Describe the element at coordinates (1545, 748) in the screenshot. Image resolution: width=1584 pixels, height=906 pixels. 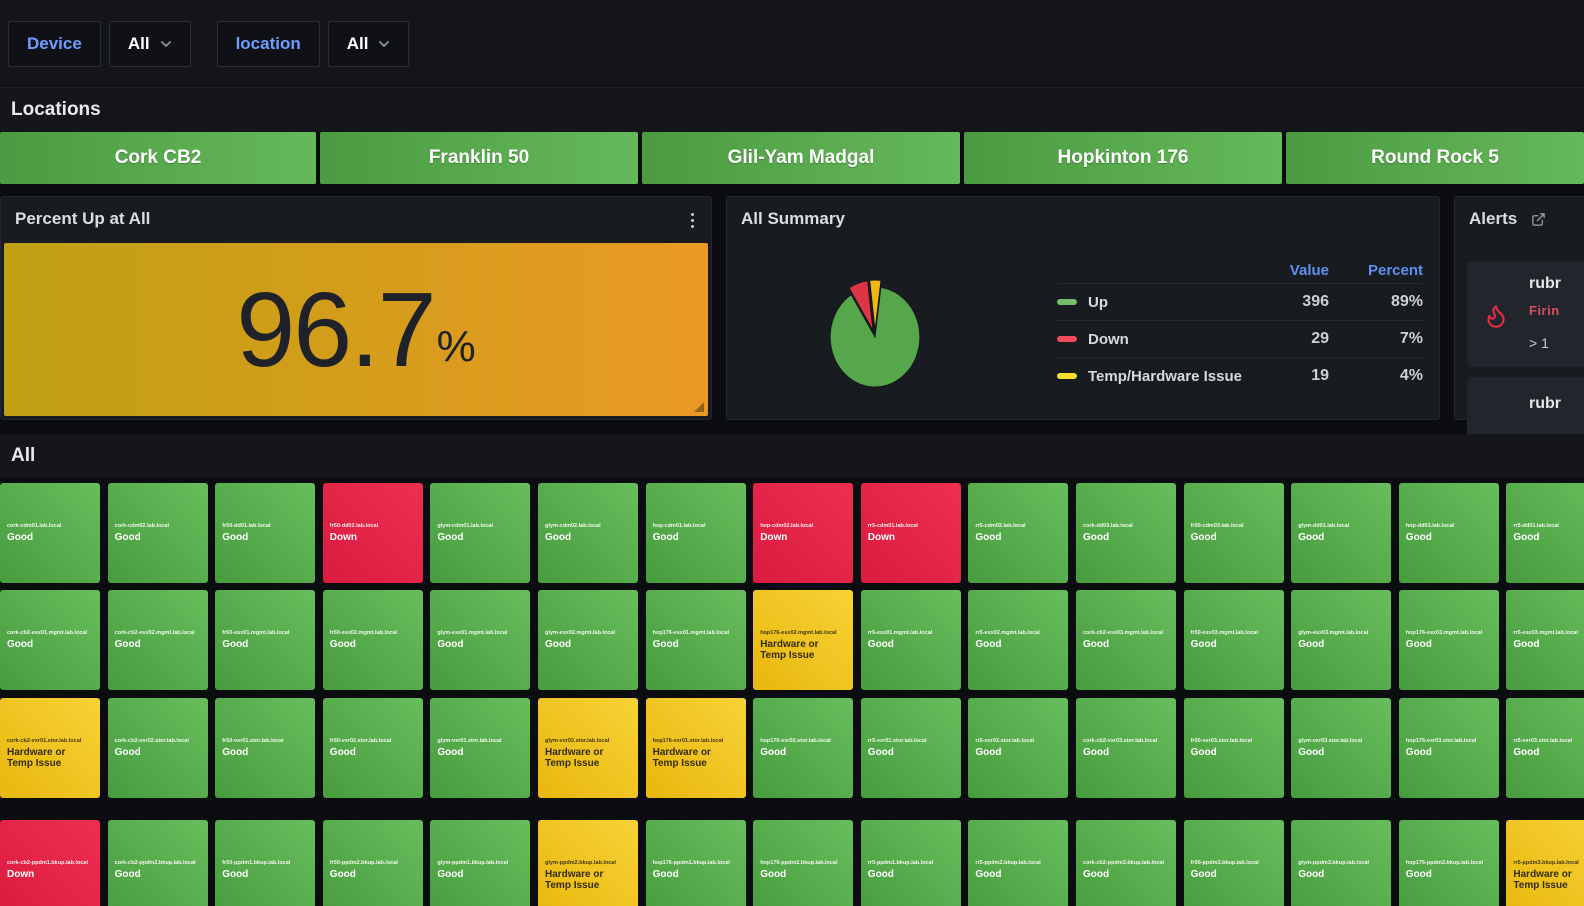
I see `device-tile: rr5-vxr03.stor.lab.local Good` at that location.